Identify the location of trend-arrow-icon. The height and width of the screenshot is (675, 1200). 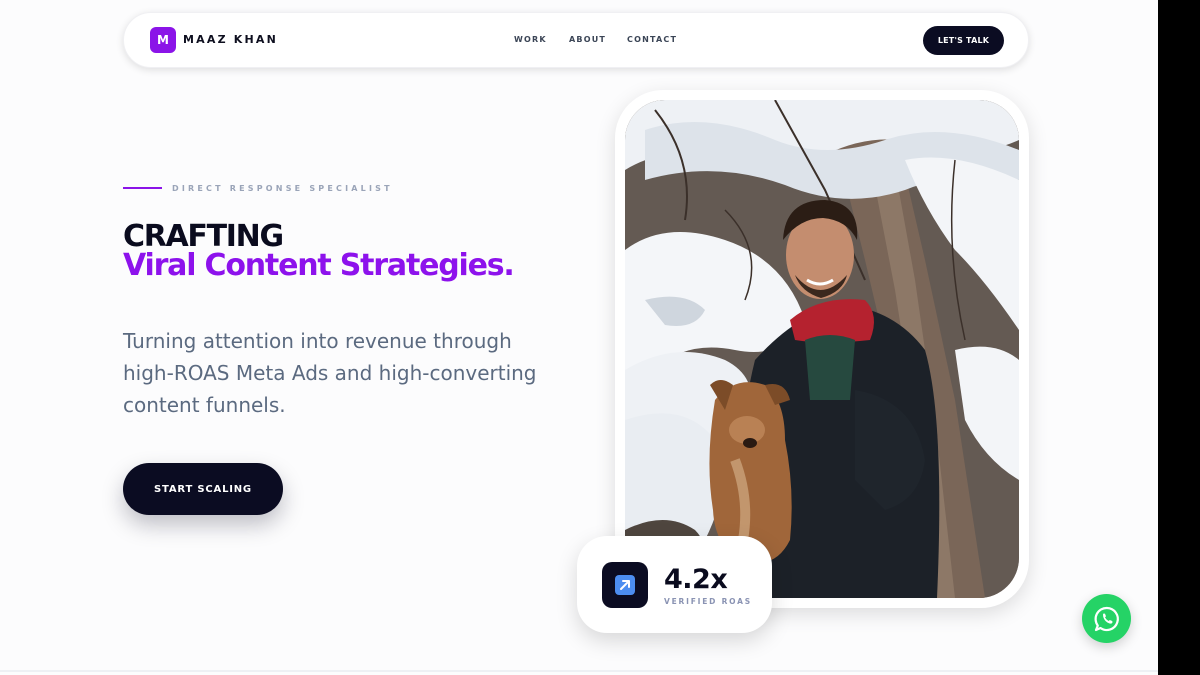
(625, 585).